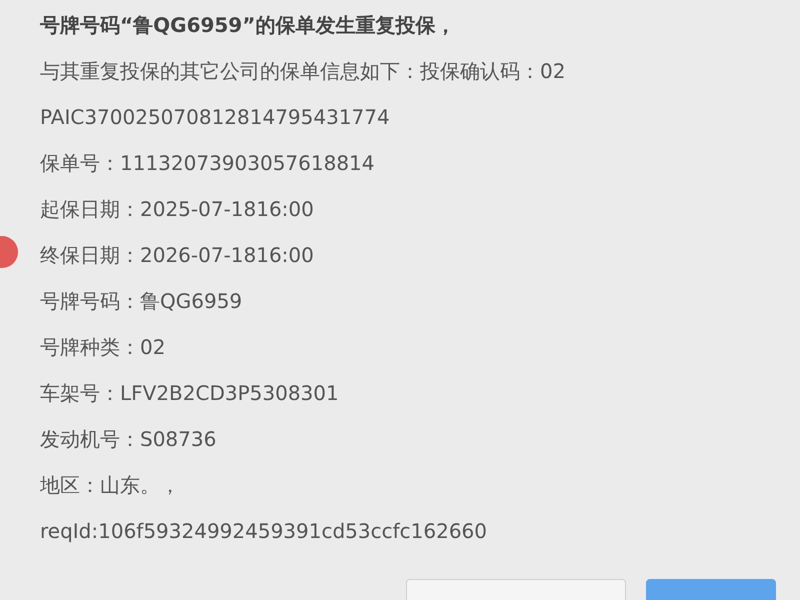  What do you see at coordinates (215, 117) in the screenshot?
I see `message-line: PAIC370025070812814795431774` at bounding box center [215, 117].